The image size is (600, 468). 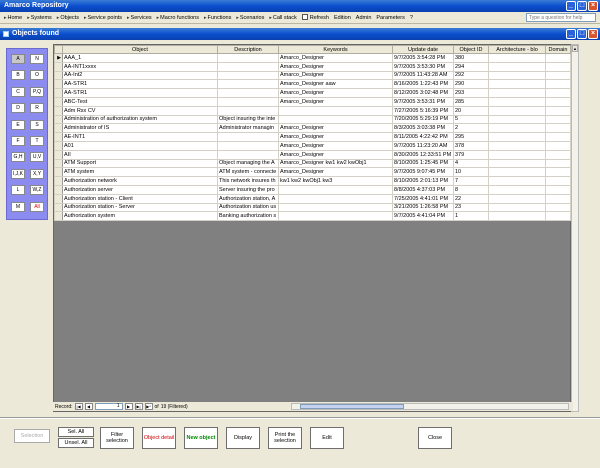 I want to click on menu-item-objects: ▸Objects, so click(x=68, y=18).